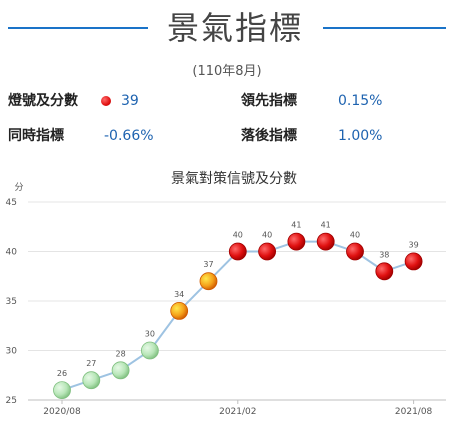 This screenshot has height=421, width=454. I want to click on y-tick-label: 45, so click(11, 203).